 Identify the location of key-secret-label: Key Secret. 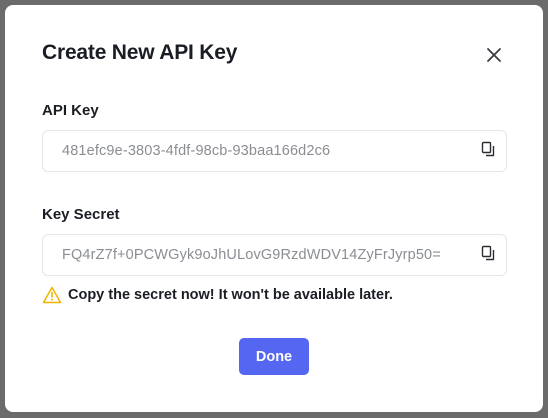
(81, 214).